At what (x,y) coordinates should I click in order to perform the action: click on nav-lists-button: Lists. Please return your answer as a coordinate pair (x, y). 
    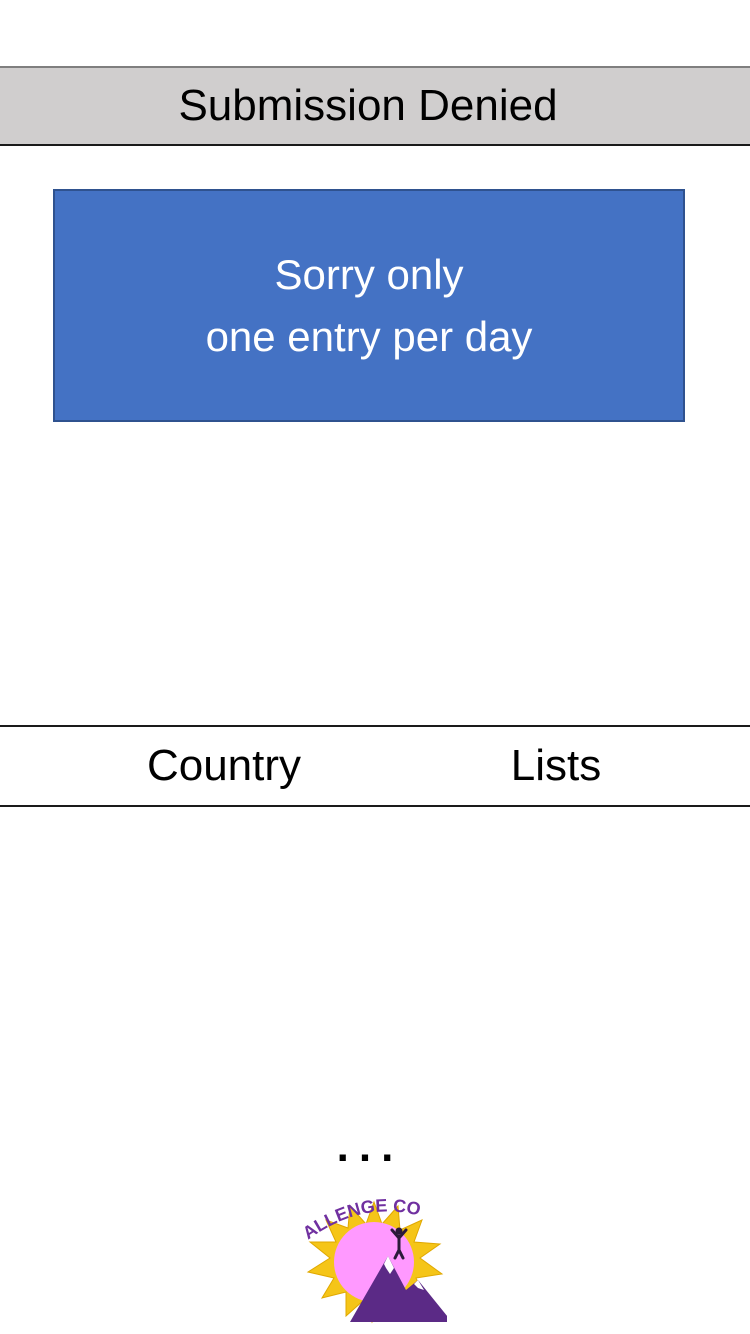
    Looking at the image, I should click on (556, 766).